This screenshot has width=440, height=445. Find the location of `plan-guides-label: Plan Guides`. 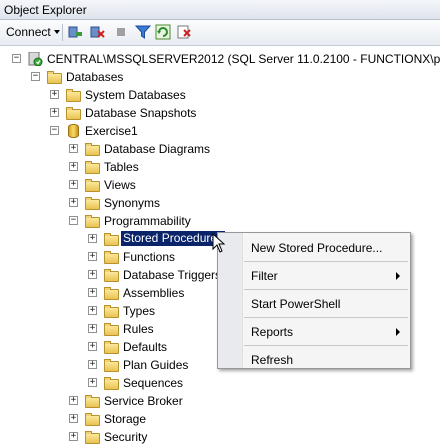

plan-guides-label: Plan Guides is located at coordinates (156, 365).